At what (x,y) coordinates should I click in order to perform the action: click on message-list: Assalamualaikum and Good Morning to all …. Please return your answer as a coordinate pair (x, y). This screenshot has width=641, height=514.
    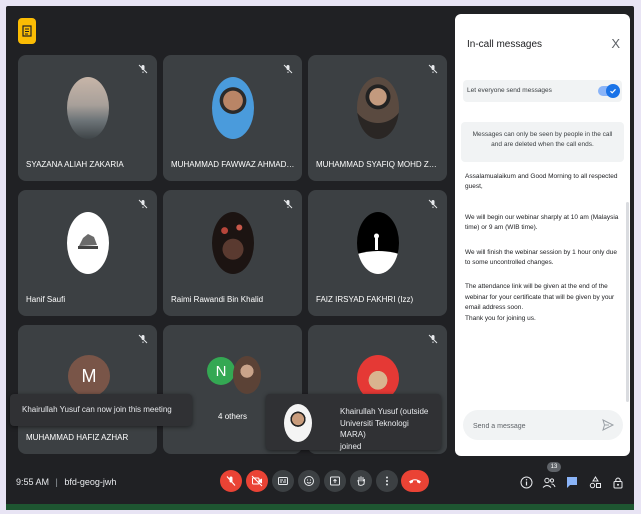
    Looking at the image, I should click on (544, 248).